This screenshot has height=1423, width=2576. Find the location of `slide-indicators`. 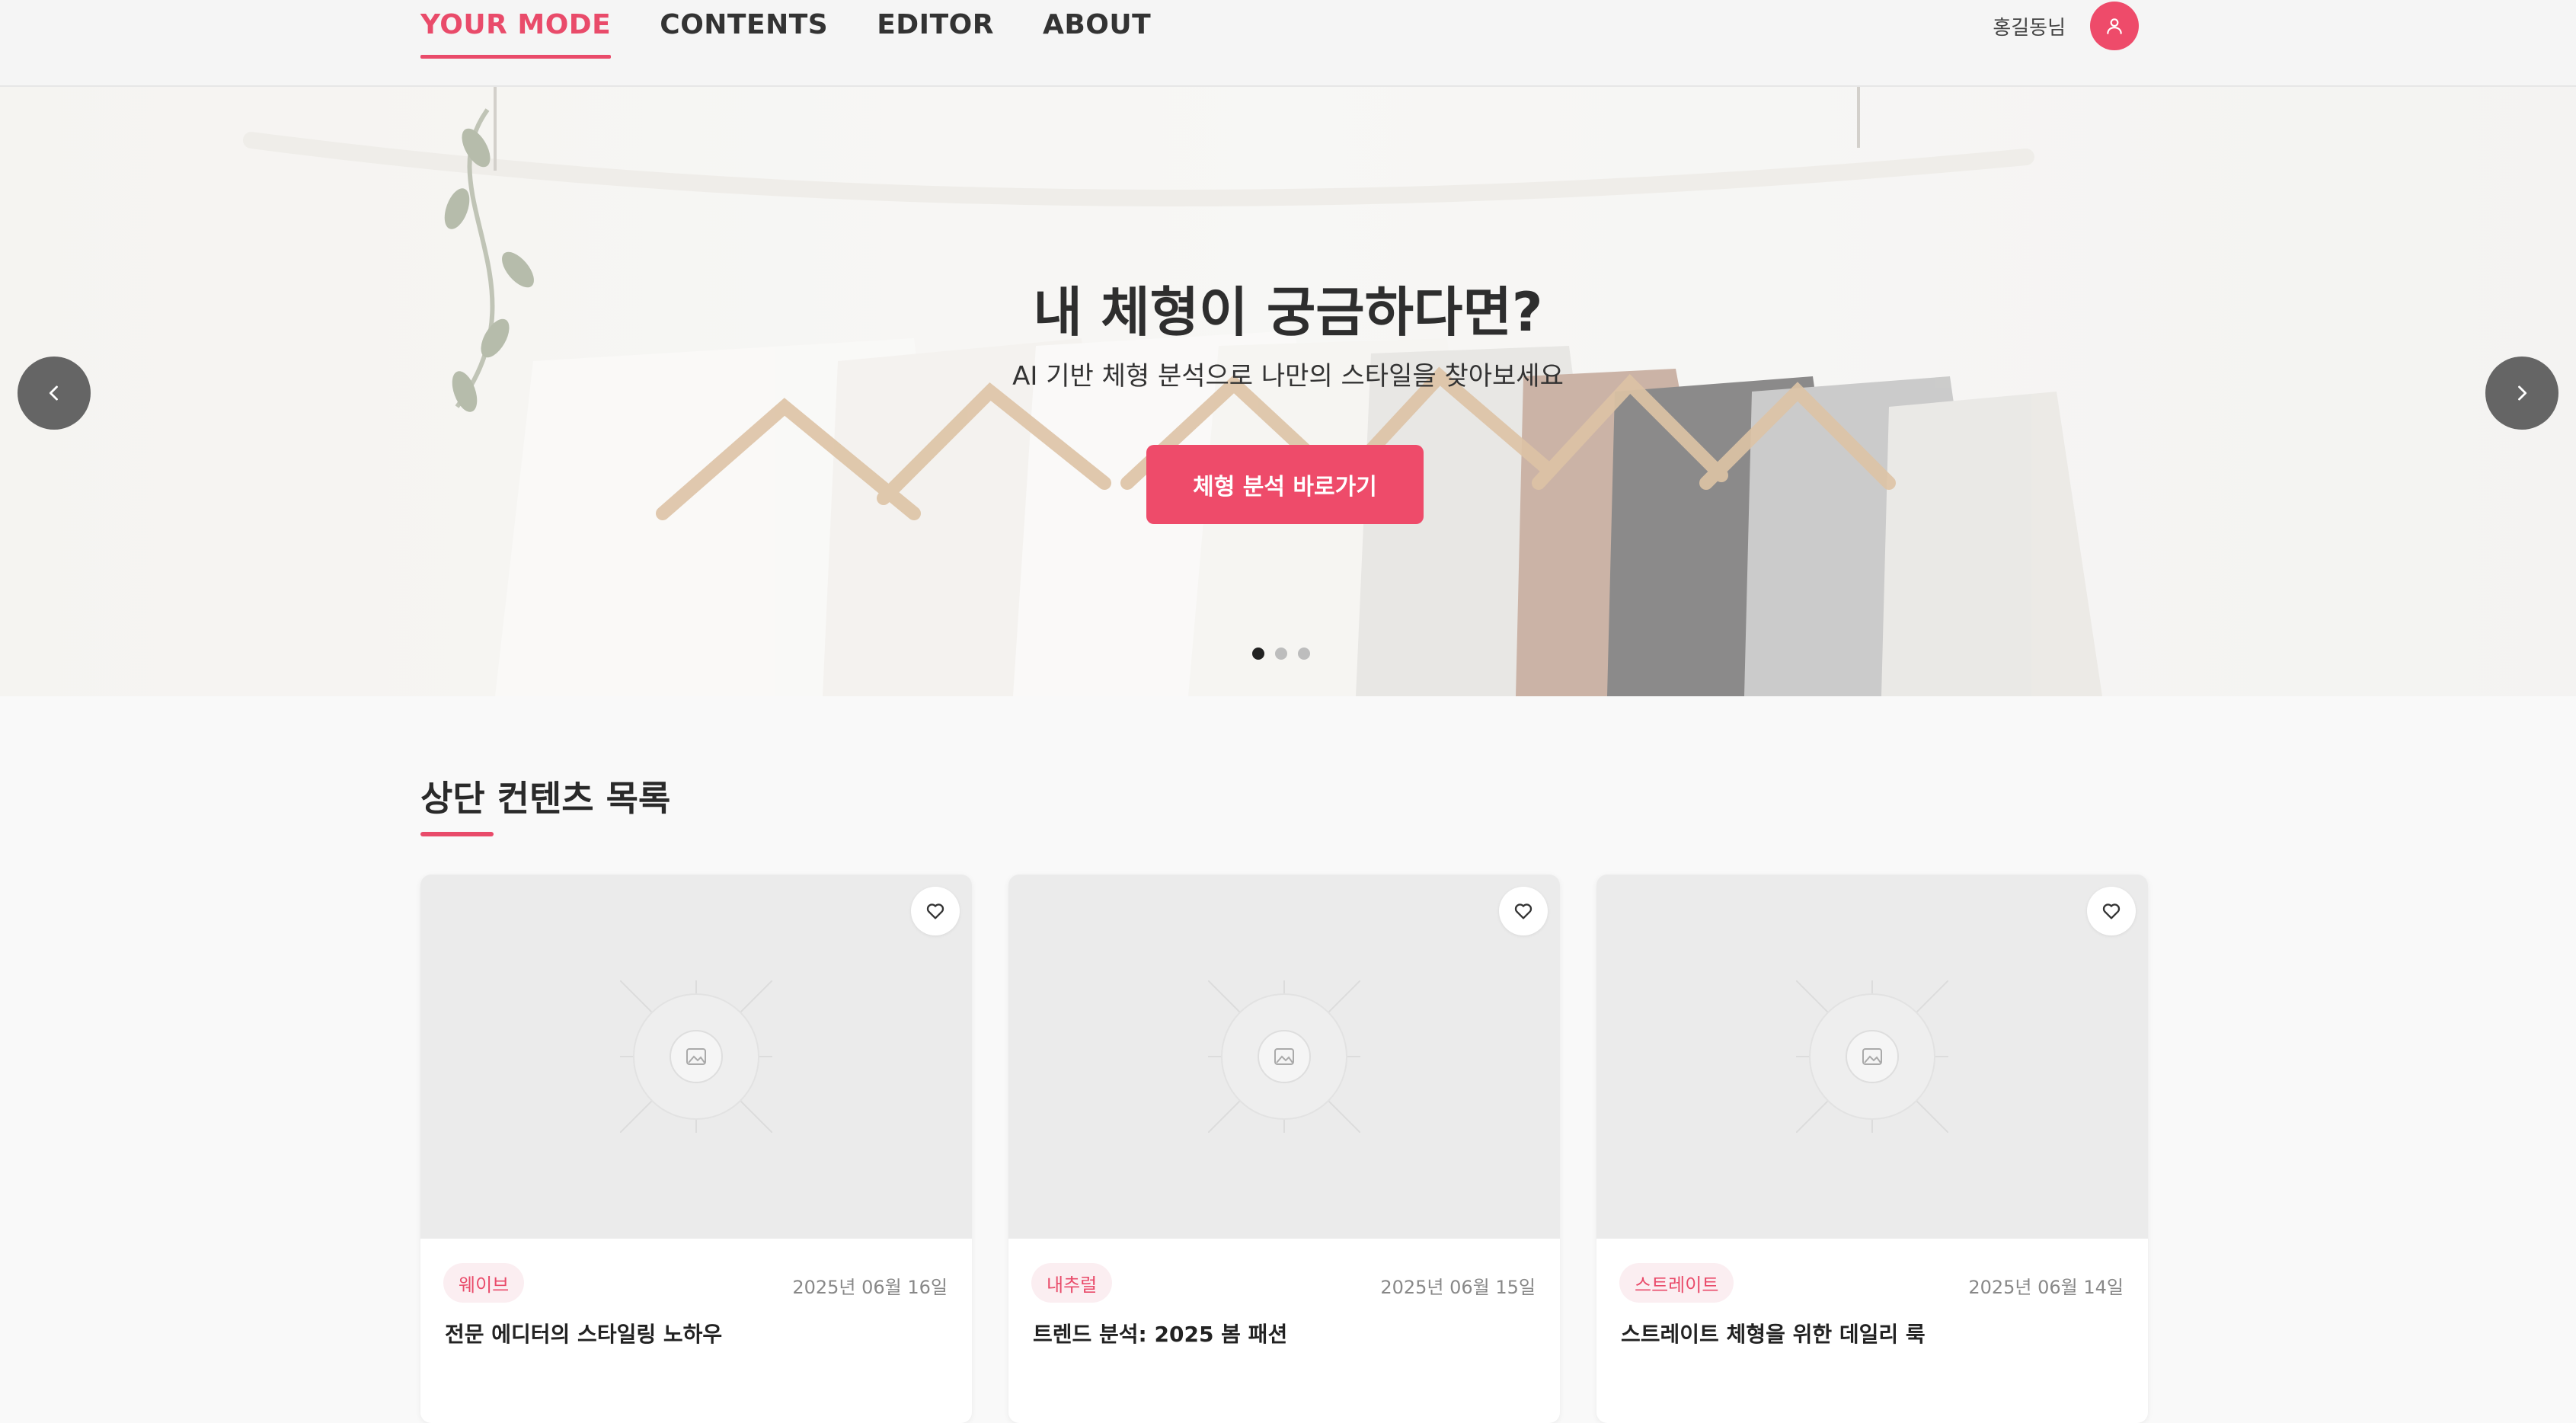

slide-indicators is located at coordinates (1281, 654).